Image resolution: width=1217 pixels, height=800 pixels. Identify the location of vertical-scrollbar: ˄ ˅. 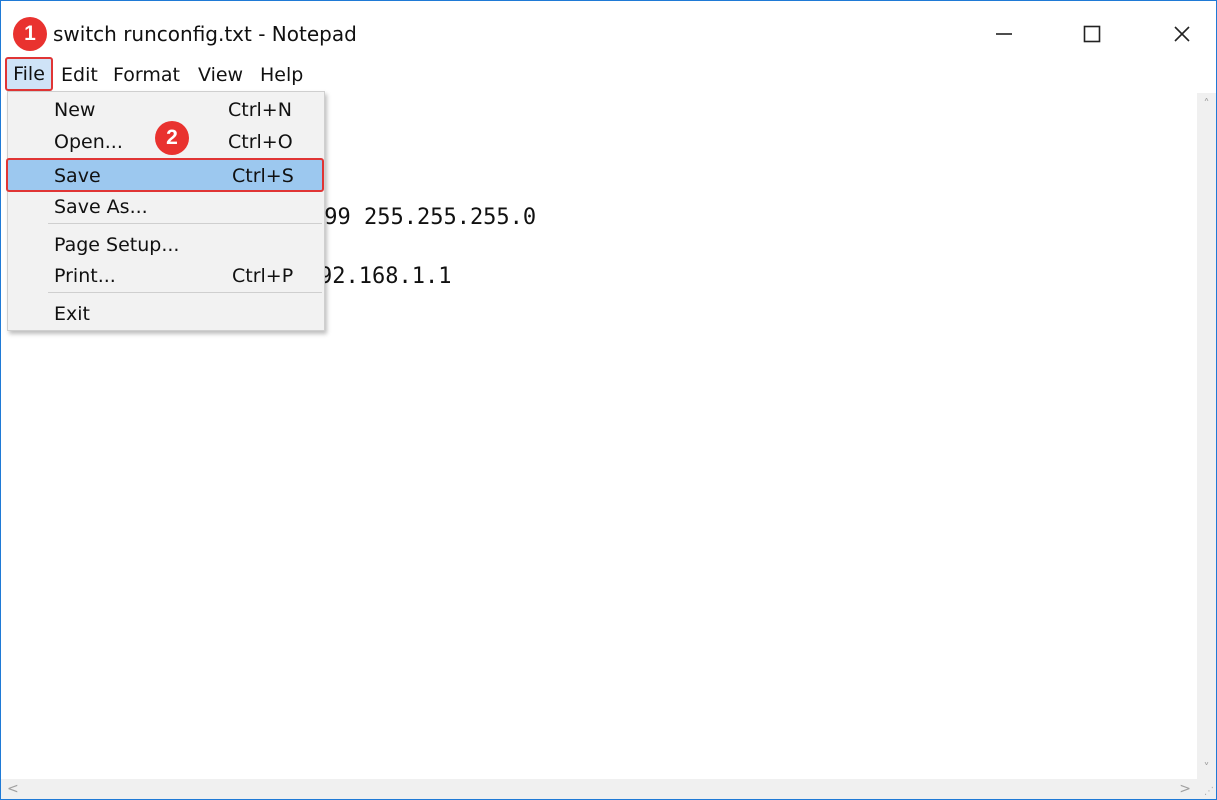
(1206, 436).